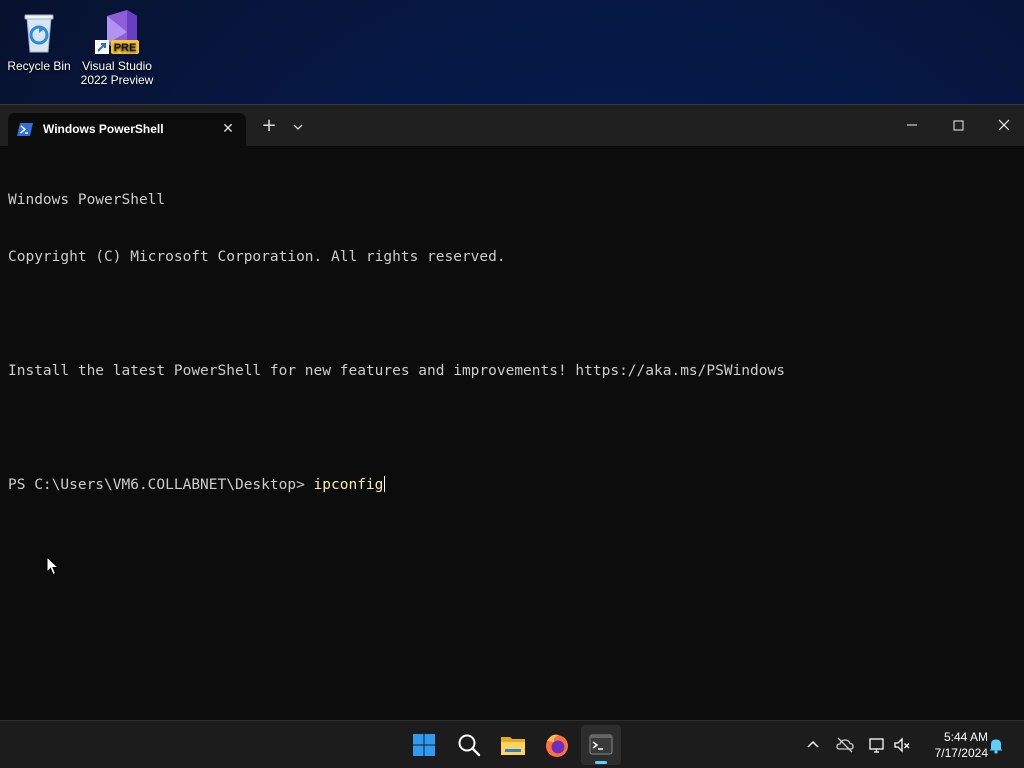 The image size is (1024, 768). What do you see at coordinates (25, 129) in the screenshot?
I see `powershell-icon` at bounding box center [25, 129].